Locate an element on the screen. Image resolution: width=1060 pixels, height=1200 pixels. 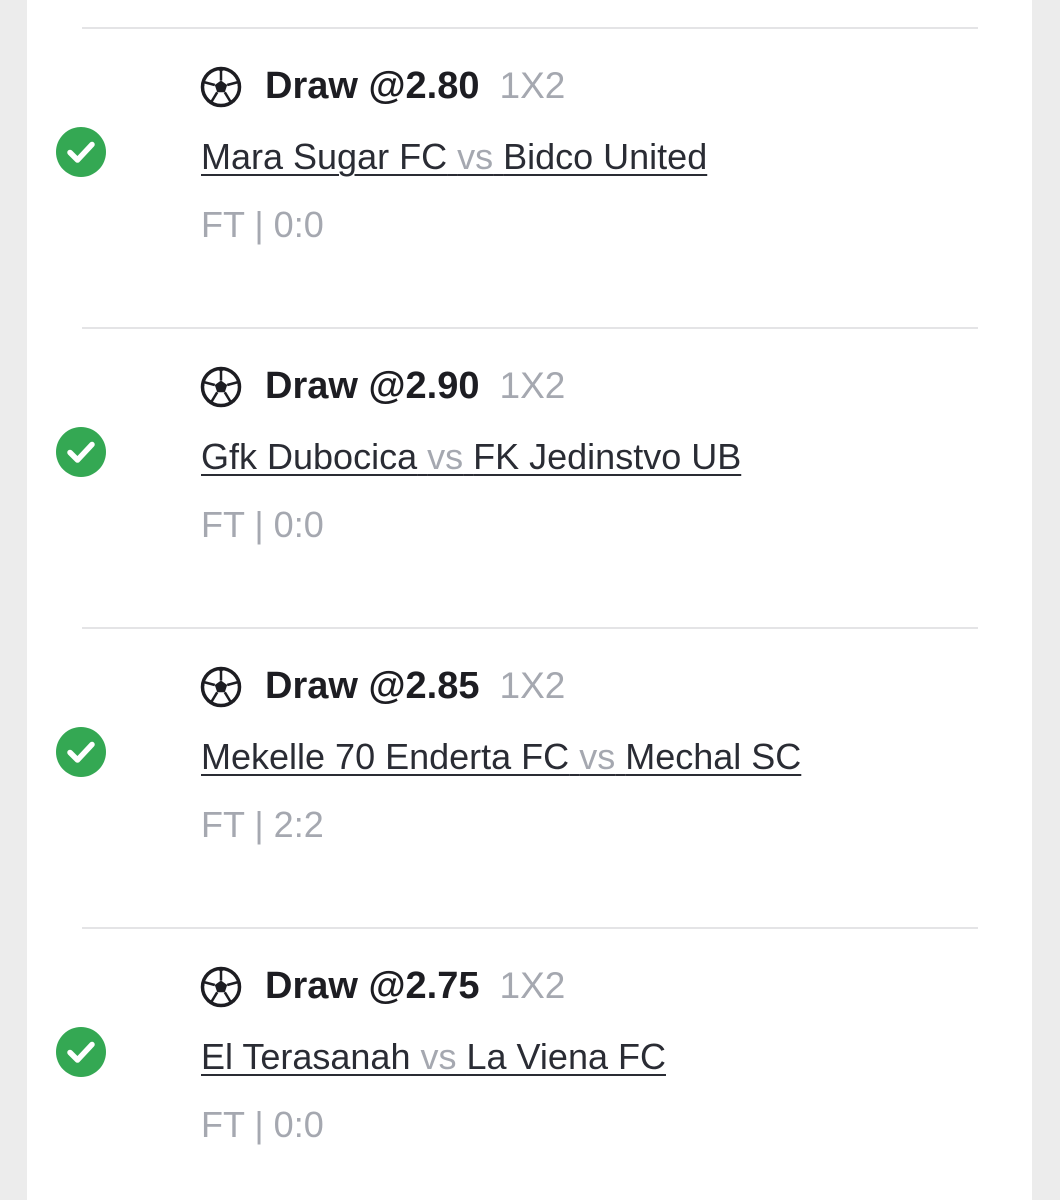
home-team: Mara Sugar FC is located at coordinates (324, 156).